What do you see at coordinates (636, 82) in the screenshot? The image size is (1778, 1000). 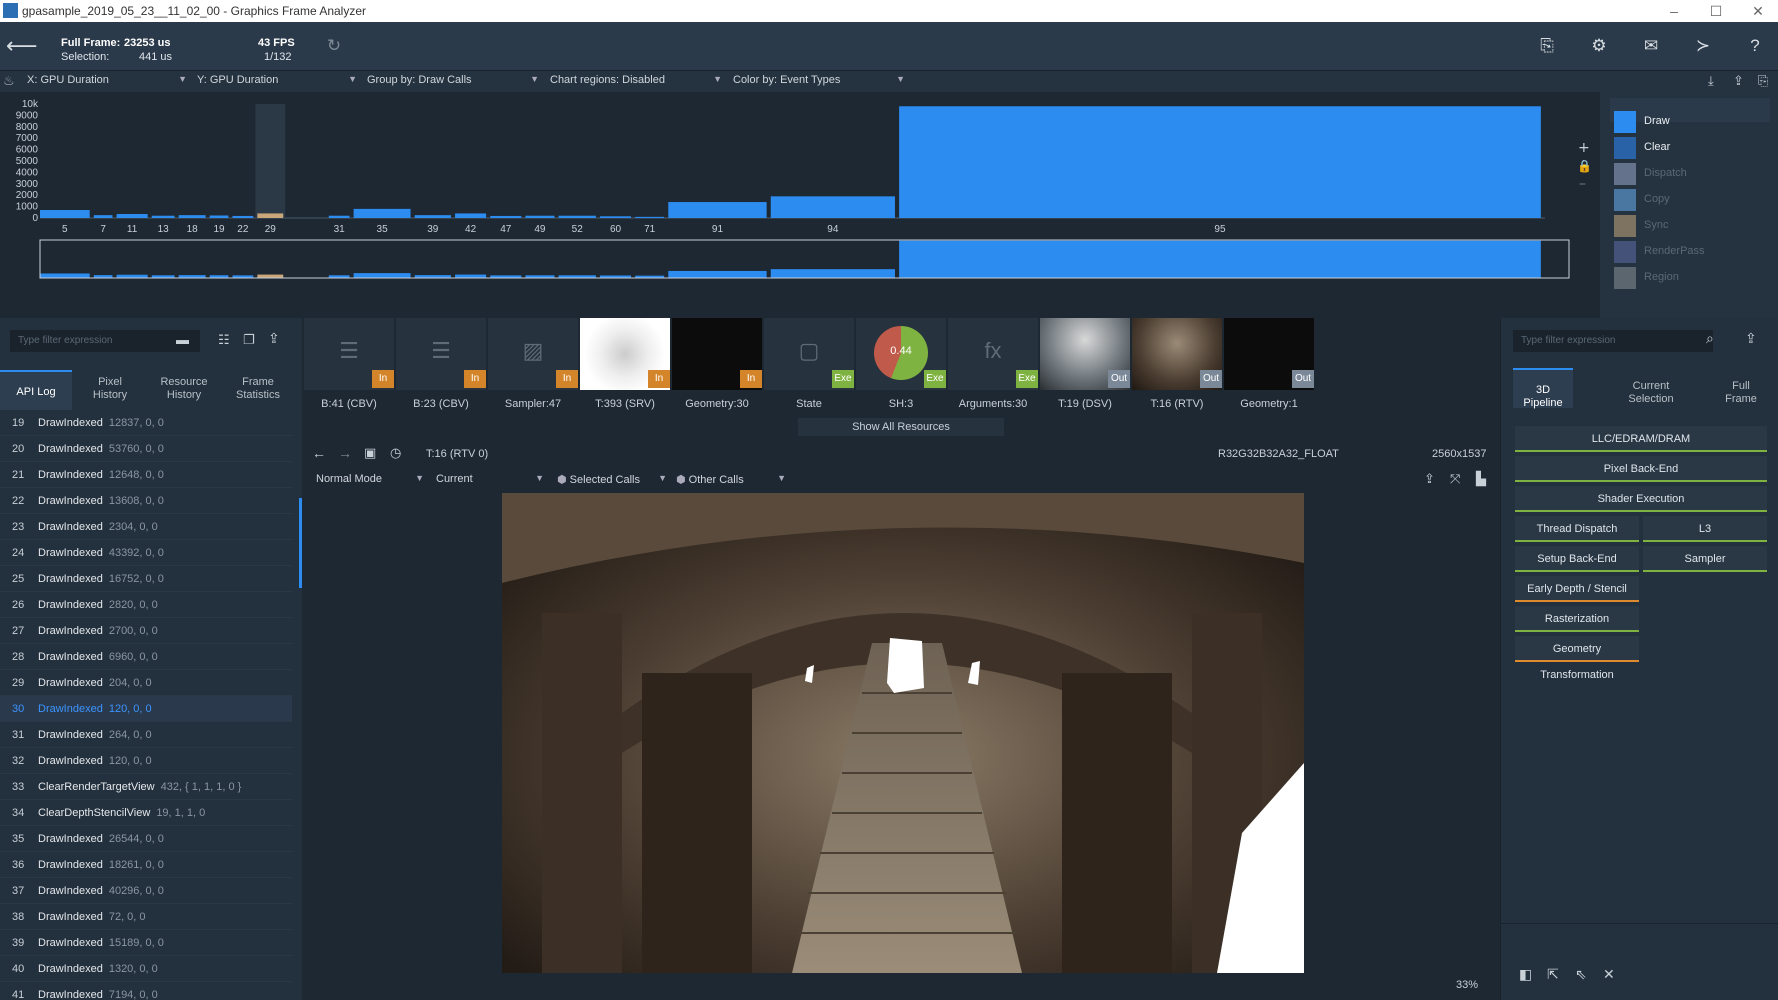 I see `chart-regions-dropdown: Chart regions: Disabled ▼` at bounding box center [636, 82].